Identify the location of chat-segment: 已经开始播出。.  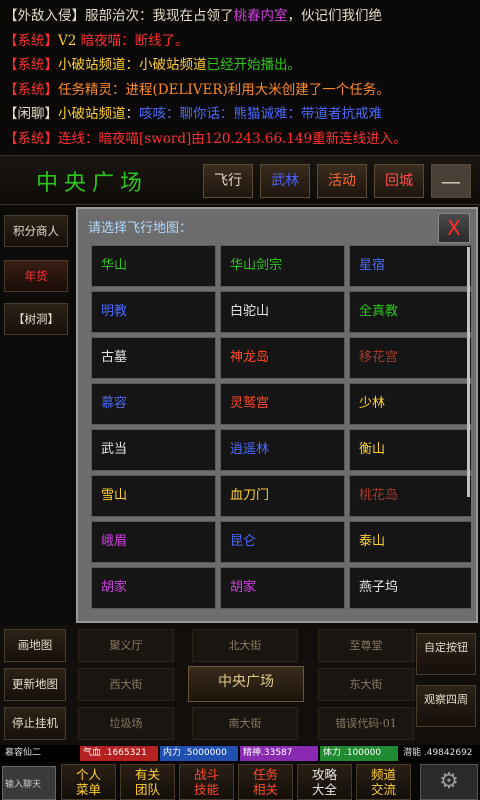
(254, 65).